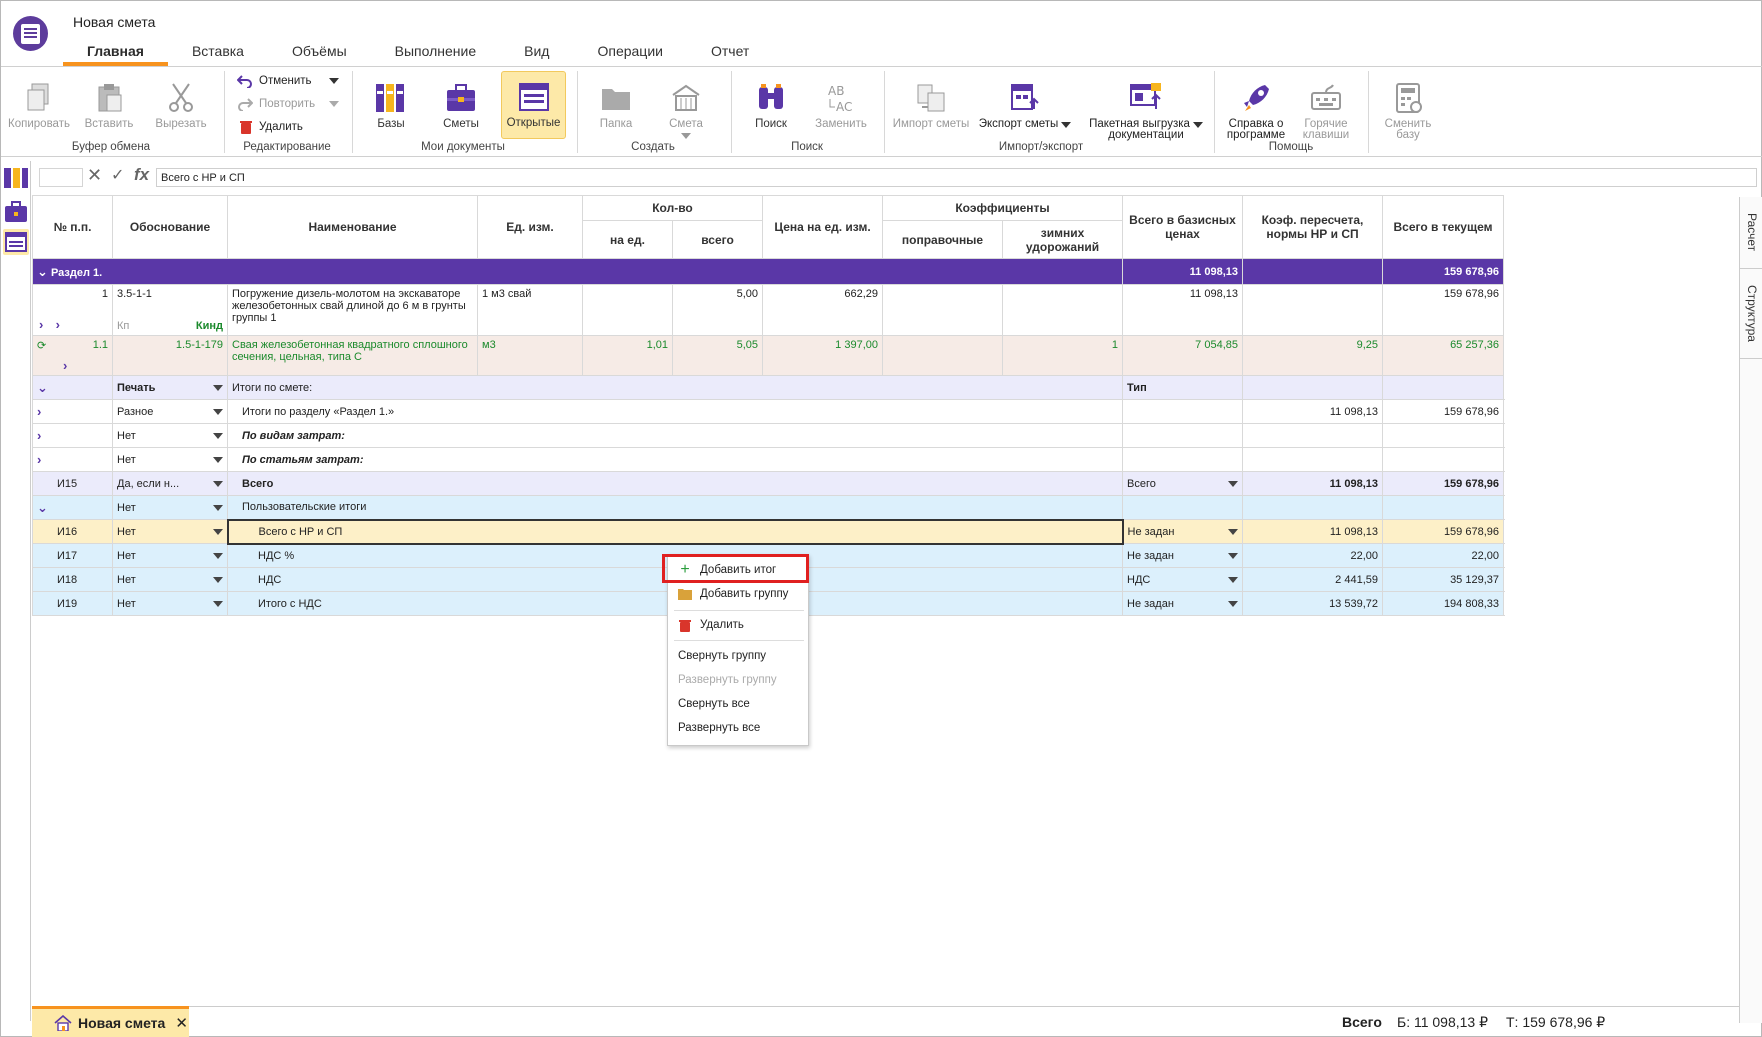  I want to click on new-estimate-dropdown-icon, so click(686, 136).